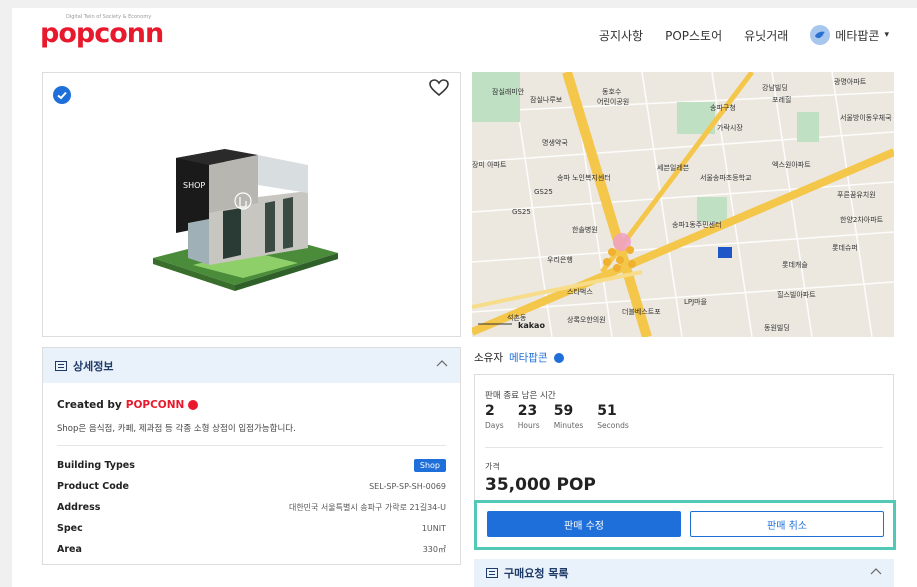  I want to click on avatar, so click(820, 35).